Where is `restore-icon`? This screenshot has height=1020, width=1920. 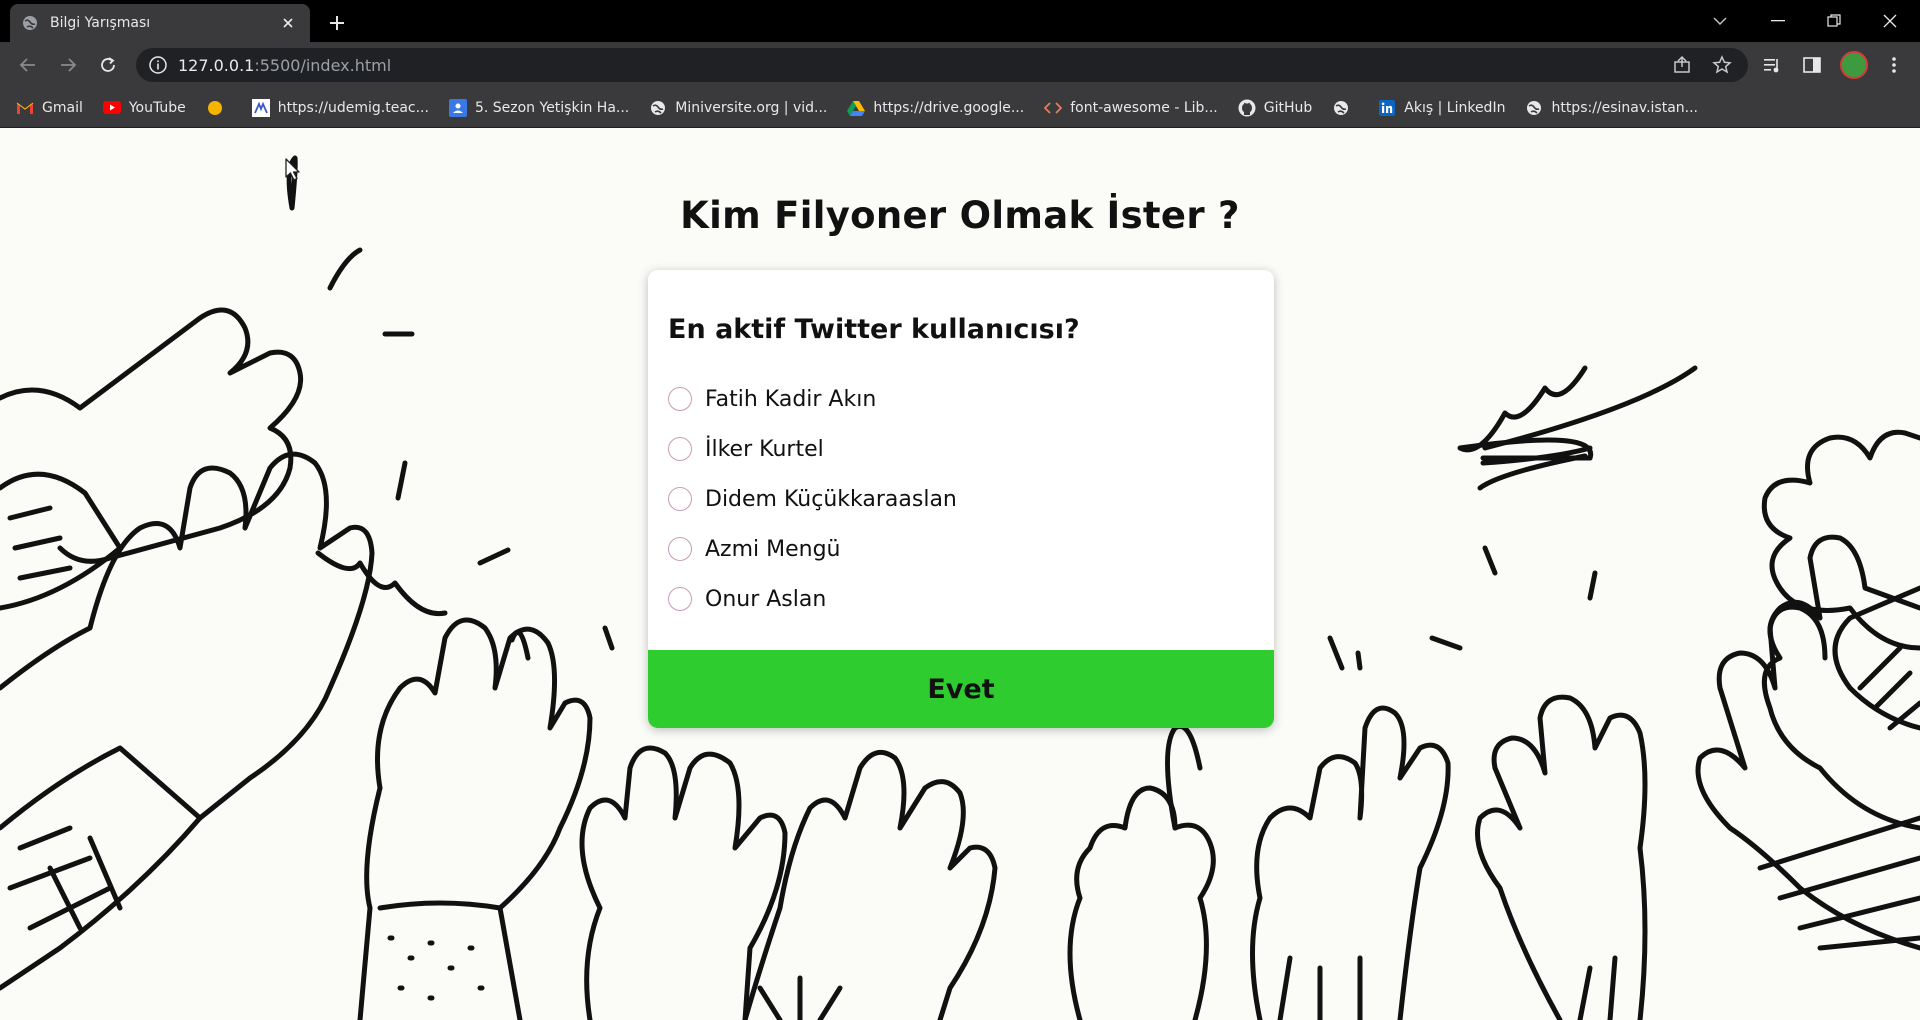 restore-icon is located at coordinates (1834, 21).